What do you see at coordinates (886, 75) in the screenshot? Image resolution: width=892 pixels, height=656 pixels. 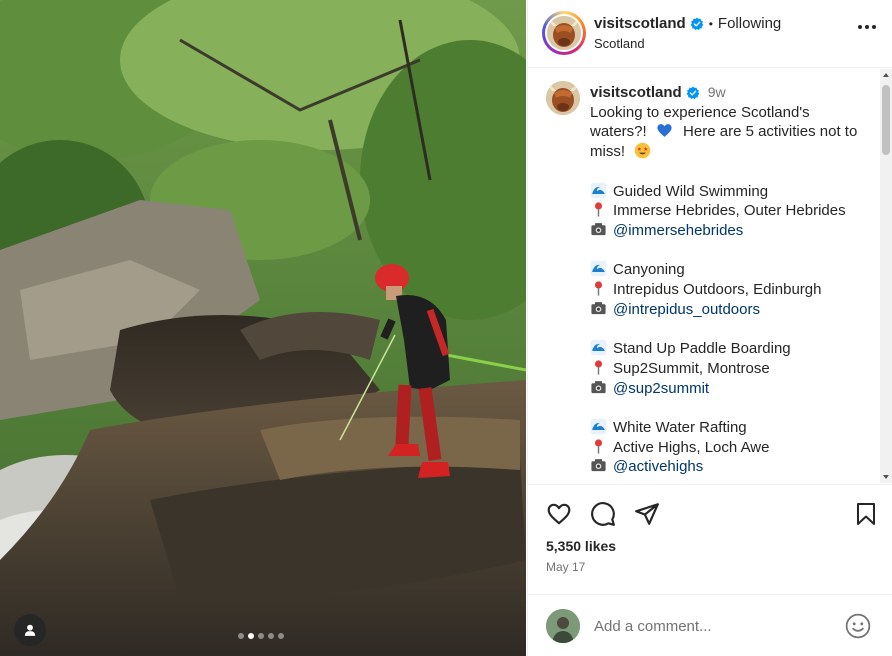 I see `scroll-up-arrow` at bounding box center [886, 75].